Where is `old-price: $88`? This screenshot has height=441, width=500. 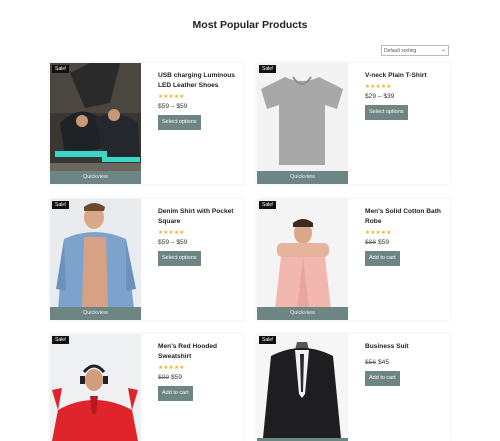 old-price: $88 is located at coordinates (371, 242).